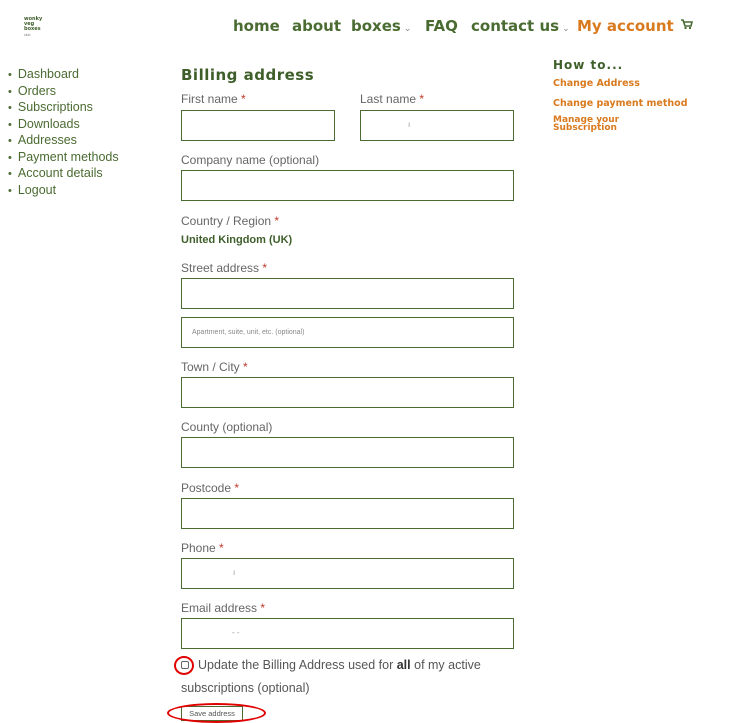 The height and width of the screenshot is (723, 734). What do you see at coordinates (63, 108) in the screenshot?
I see `sidebar-item-subscriptions: Subscriptions` at bounding box center [63, 108].